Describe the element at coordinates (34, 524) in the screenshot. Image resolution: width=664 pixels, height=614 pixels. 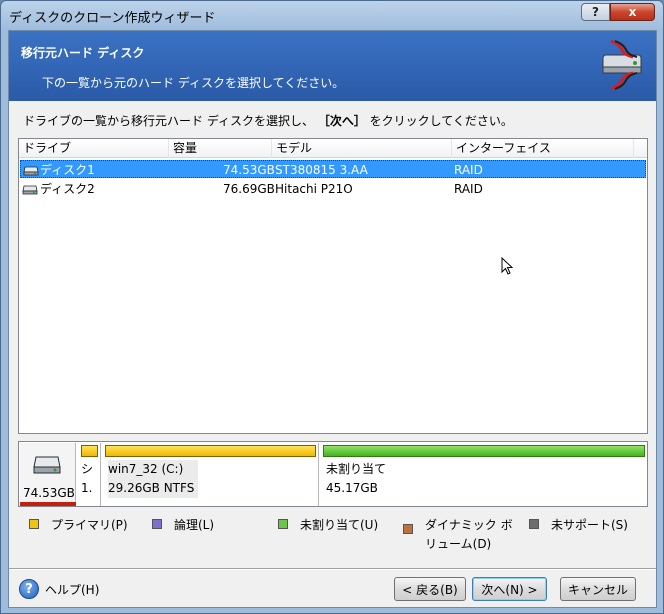
I see `legend-swatch-primary` at that location.